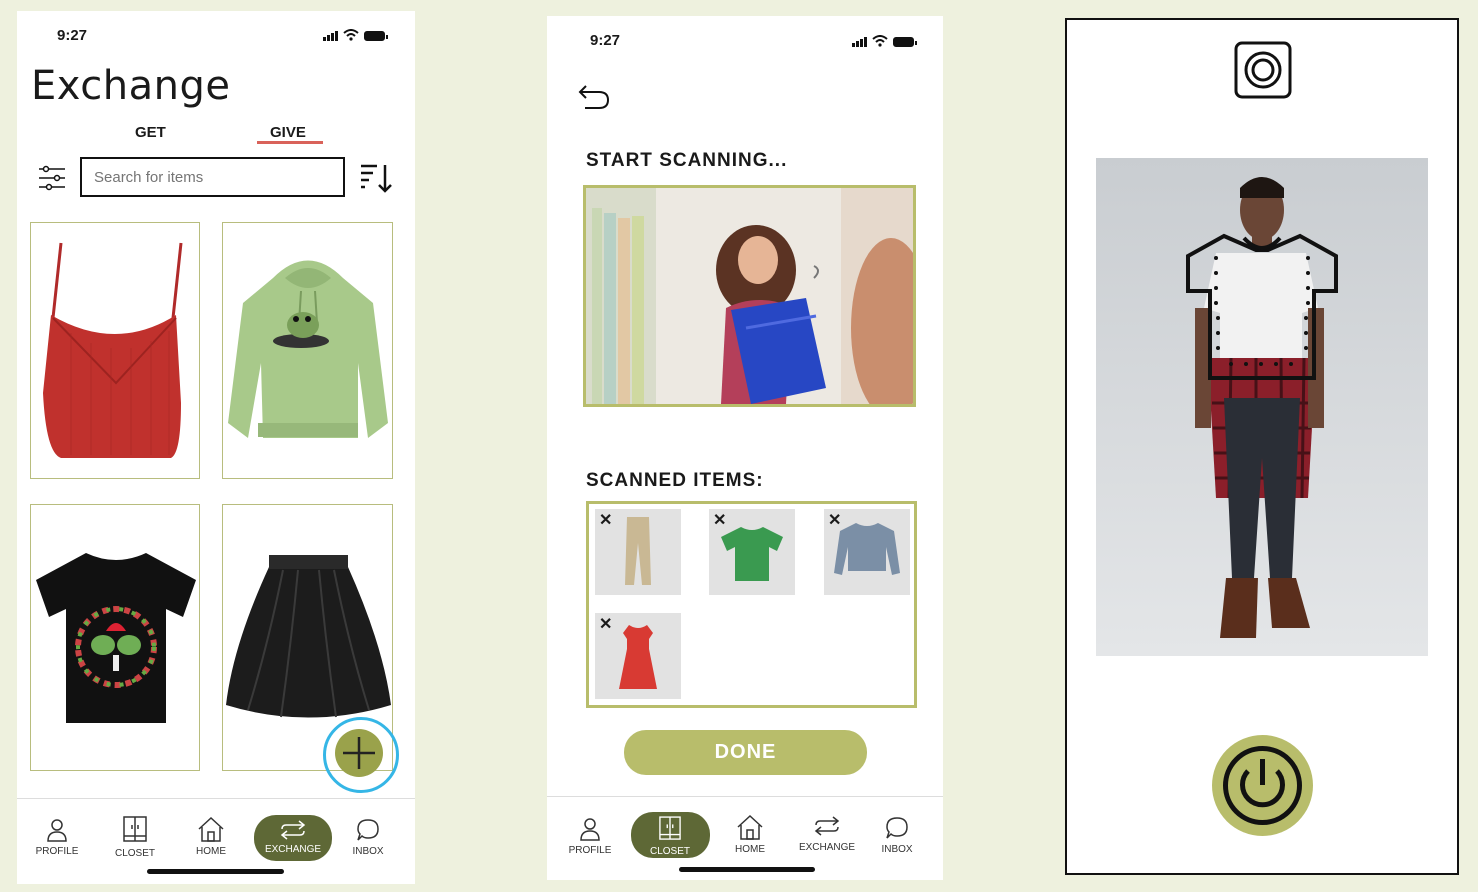  I want to click on back-arrow-icon, so click(594, 97).